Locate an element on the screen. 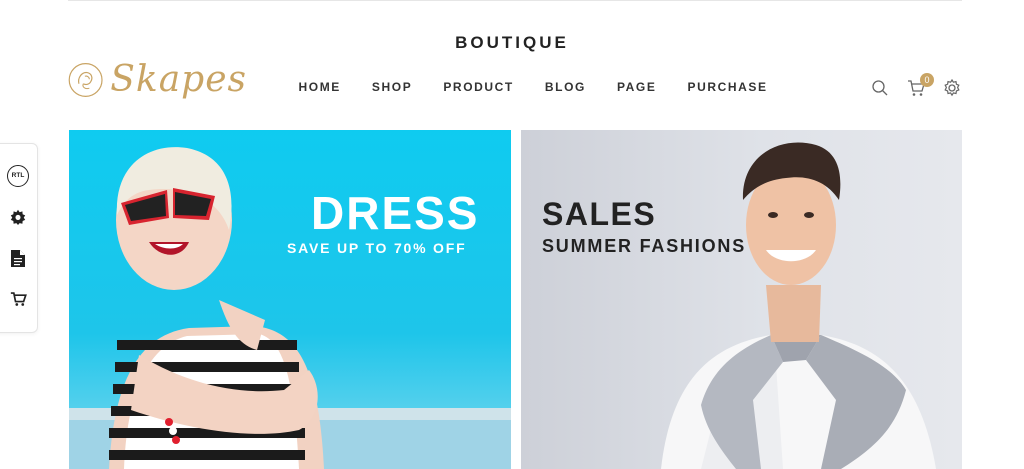  search-button is located at coordinates (880, 88).